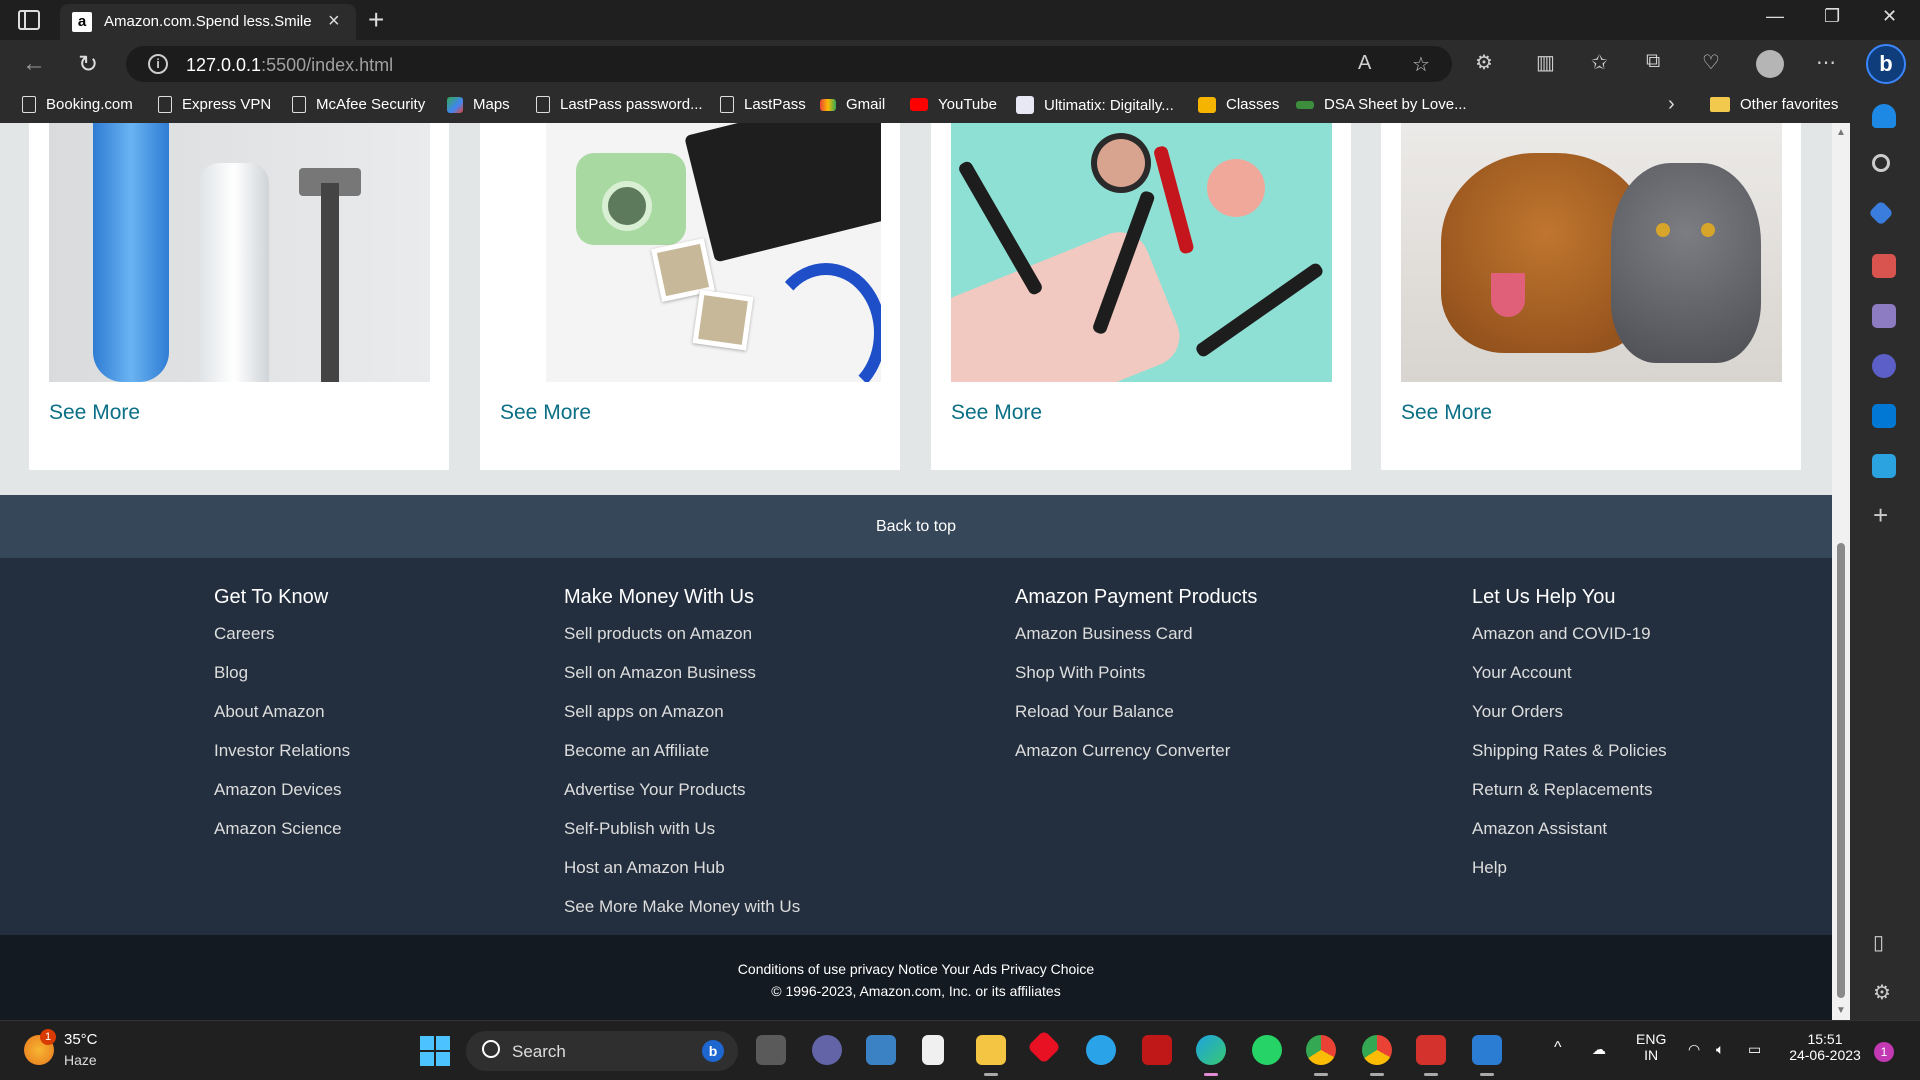 This screenshot has width=1920, height=1080. What do you see at coordinates (1136, 643) in the screenshot?
I see `footer-link: Amazon Business Card` at bounding box center [1136, 643].